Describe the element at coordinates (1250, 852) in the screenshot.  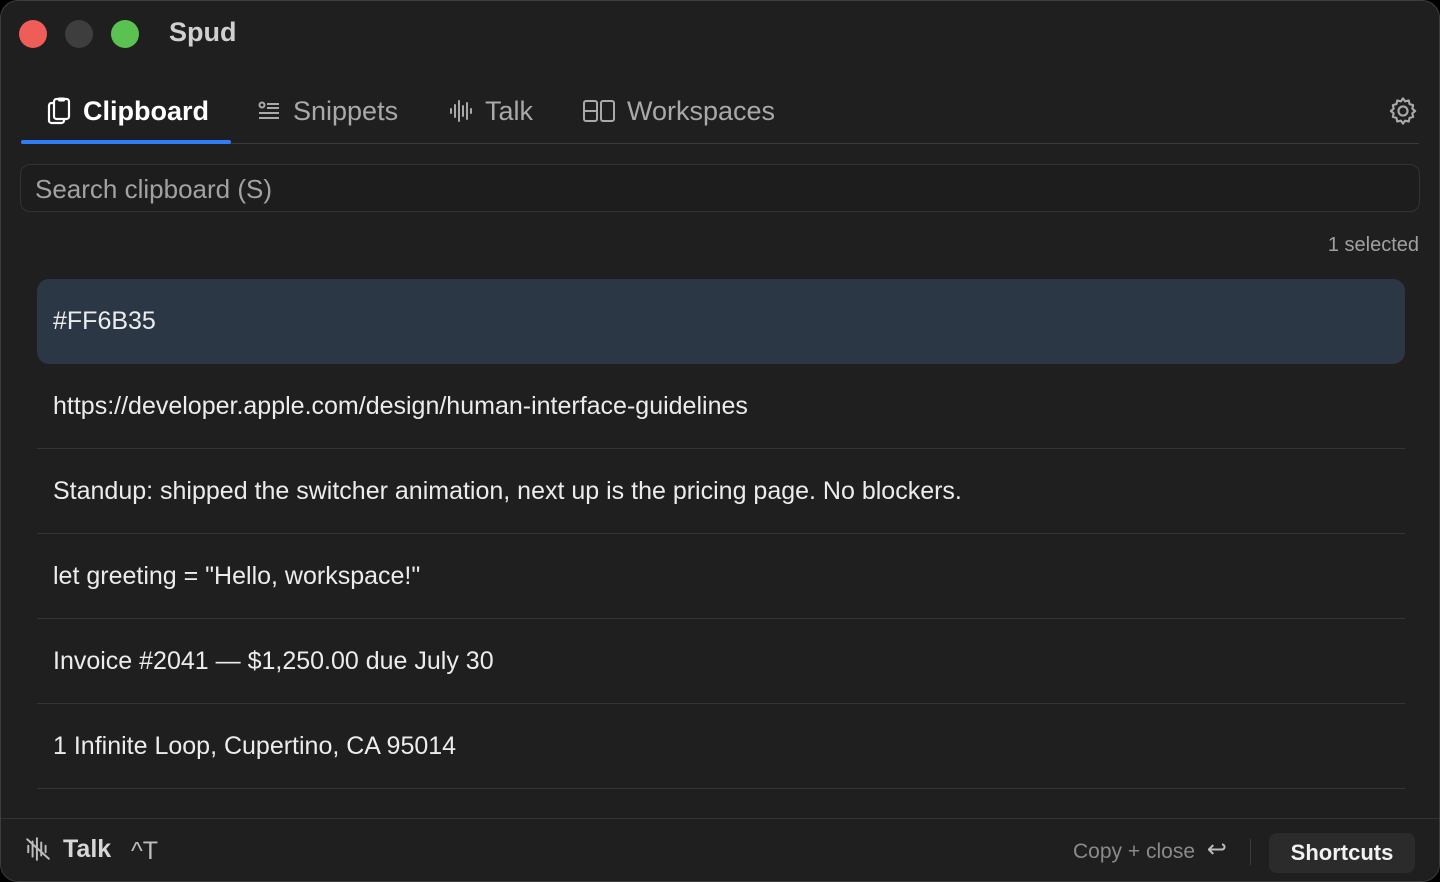
I see `footer-divider` at that location.